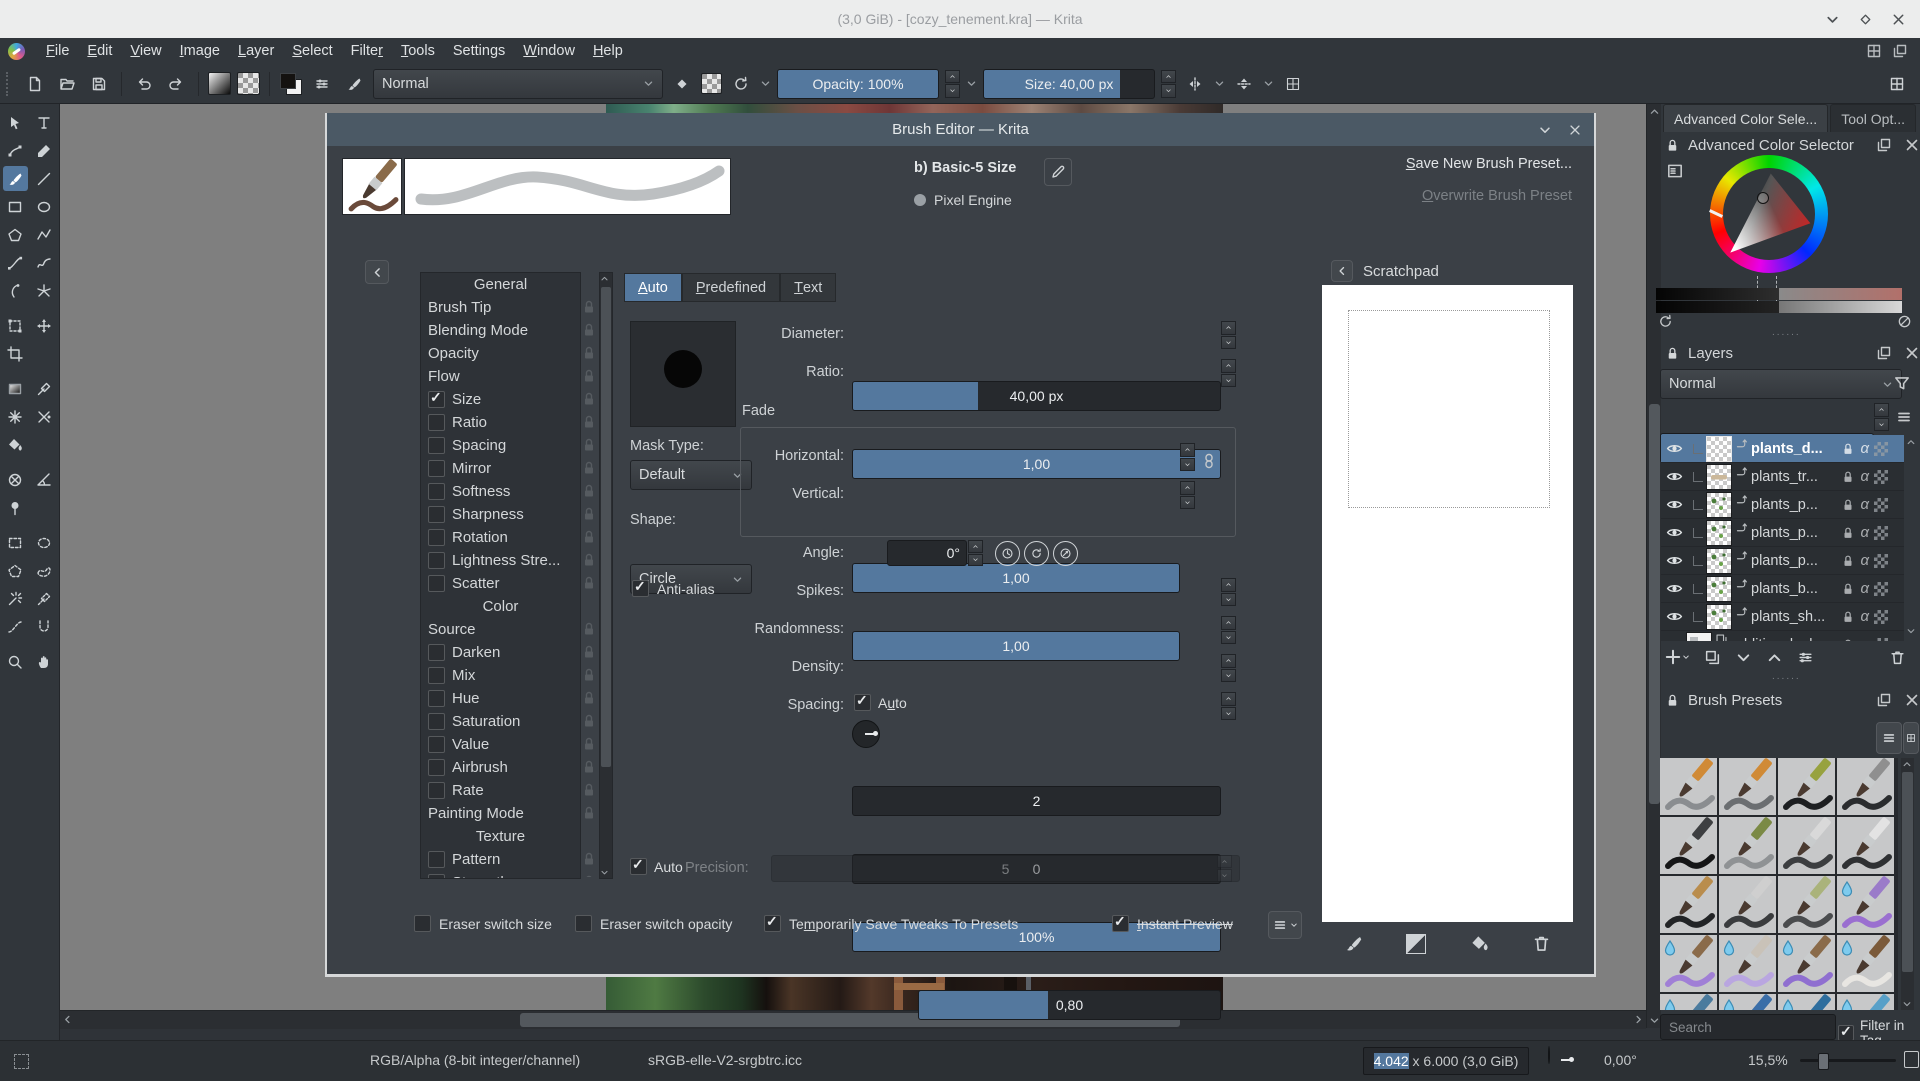  Describe the element at coordinates (1545, 130) in the screenshot. I see `shade-dialog-icon` at that location.